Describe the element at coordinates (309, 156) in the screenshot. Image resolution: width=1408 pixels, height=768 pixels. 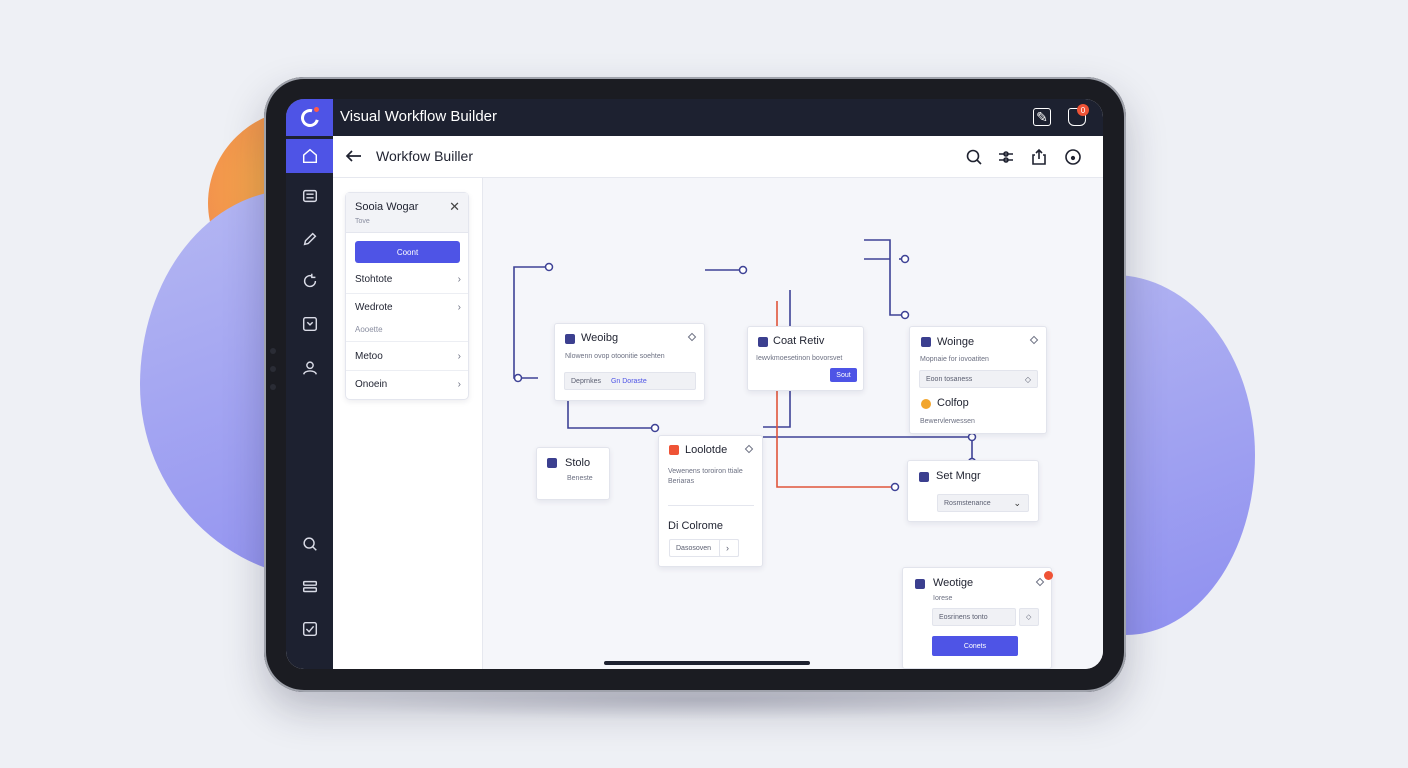
I see `rail-item-home` at that location.